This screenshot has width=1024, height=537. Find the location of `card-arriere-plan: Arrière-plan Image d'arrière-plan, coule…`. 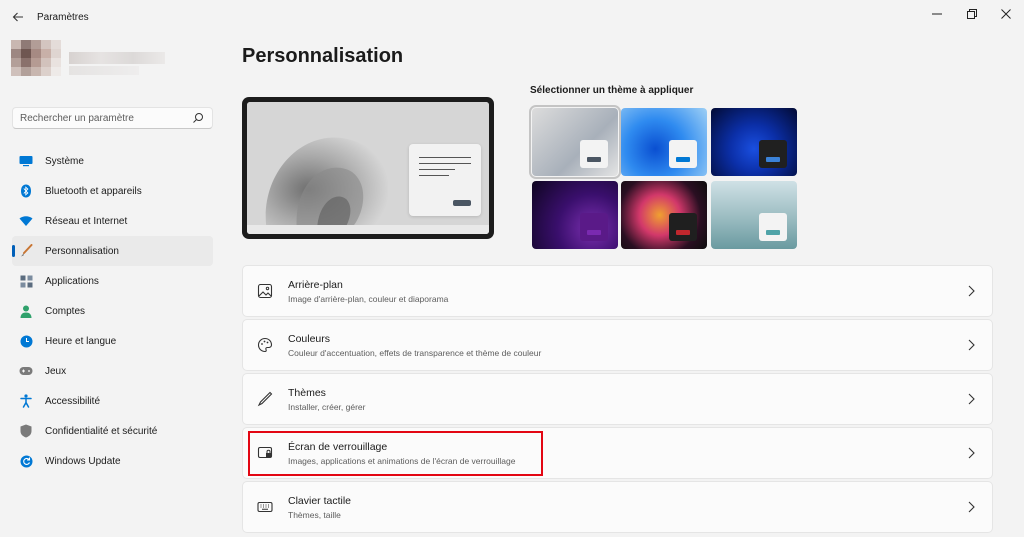

card-arriere-plan: Arrière-plan Image d'arrière-plan, coule… is located at coordinates (617, 291).